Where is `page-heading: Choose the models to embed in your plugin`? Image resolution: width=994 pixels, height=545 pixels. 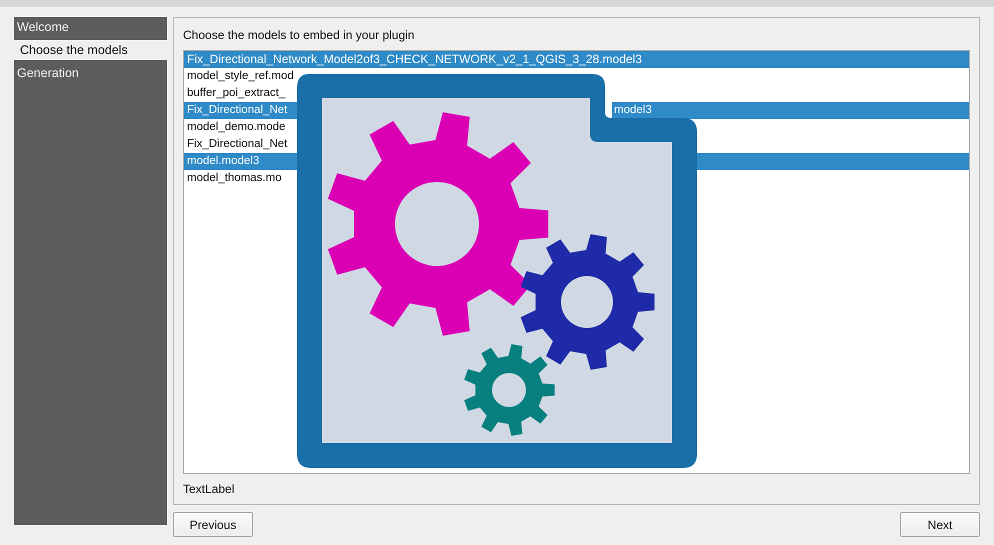 page-heading: Choose the models to embed in your plugin is located at coordinates (299, 35).